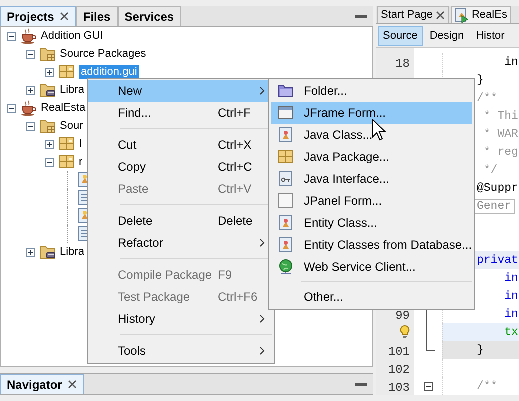  What do you see at coordinates (286, 201) in the screenshot?
I see `panel-icon` at bounding box center [286, 201].